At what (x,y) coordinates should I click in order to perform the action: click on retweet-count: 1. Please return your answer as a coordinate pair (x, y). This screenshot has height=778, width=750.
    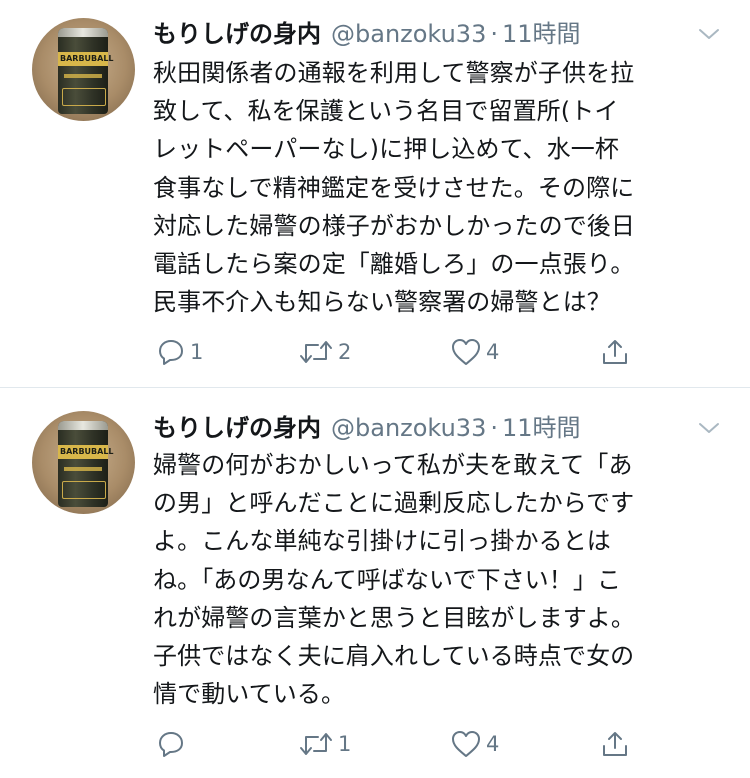
    Looking at the image, I should click on (345, 744).